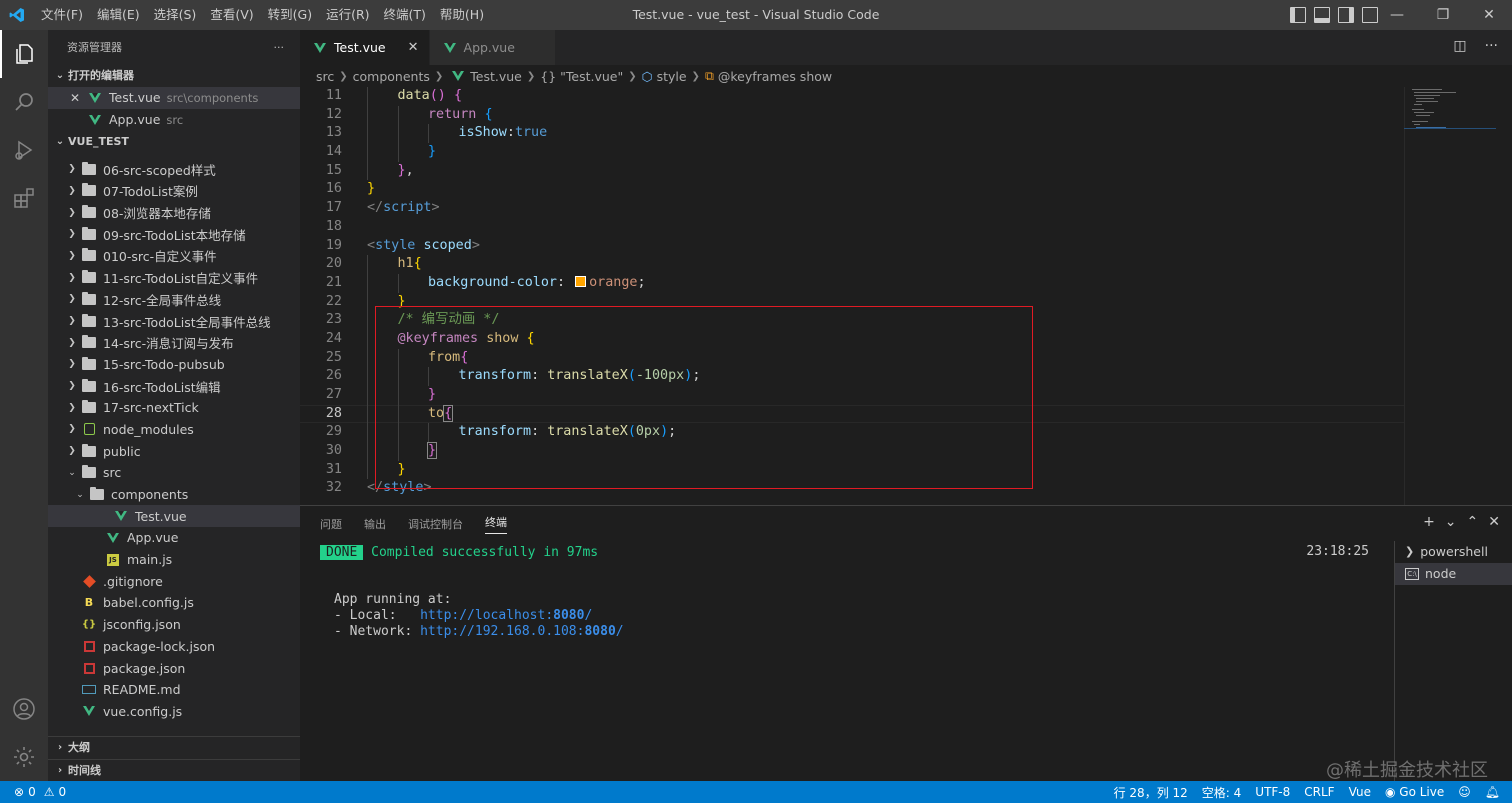  Describe the element at coordinates (174, 300) in the screenshot. I see `tree-item: ❯ 12-src-全局事件总线` at that location.